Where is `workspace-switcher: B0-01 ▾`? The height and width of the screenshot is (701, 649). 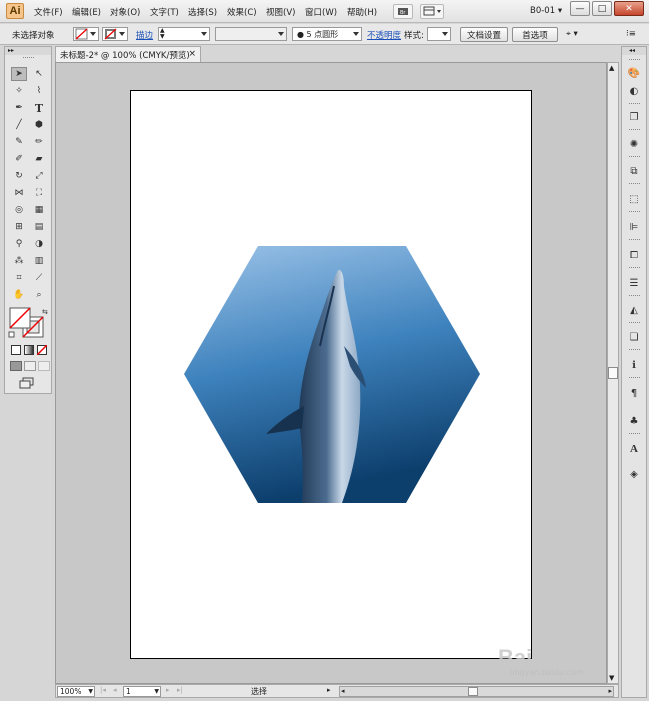
workspace-switcher: B0-01 ▾ is located at coordinates (546, 11).